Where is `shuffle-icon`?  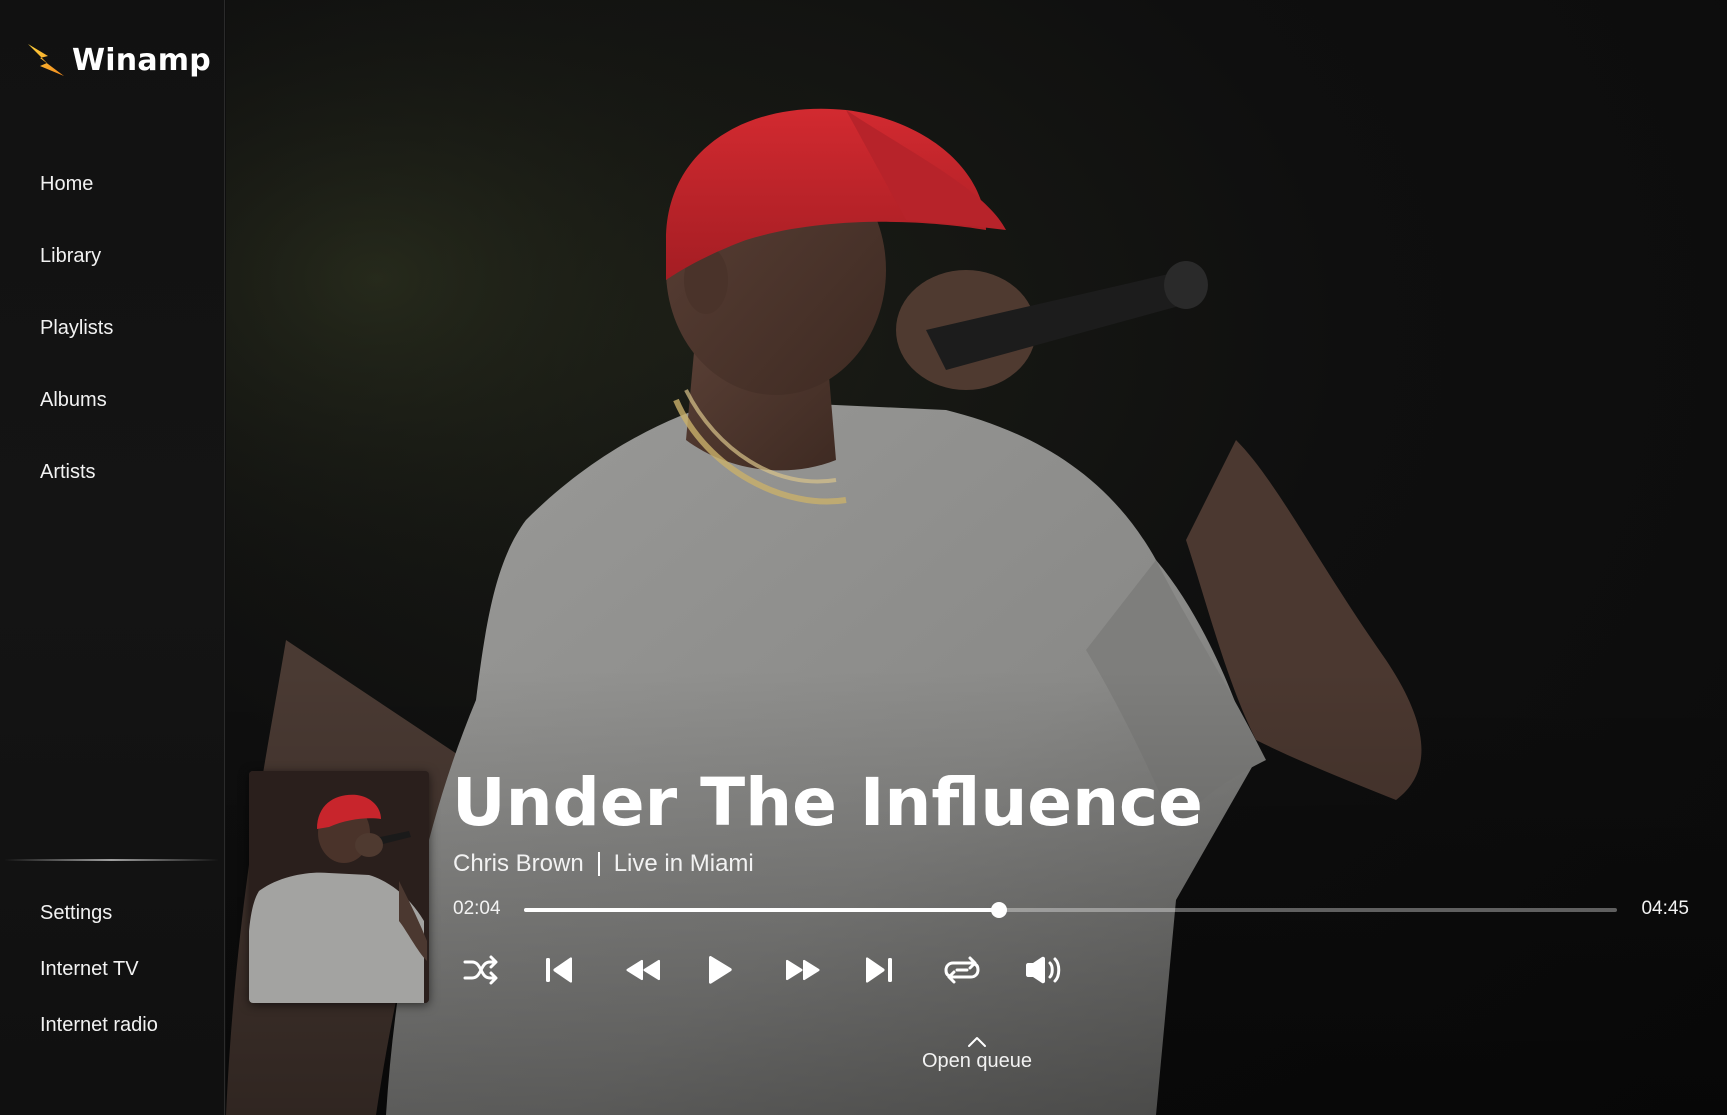 shuffle-icon is located at coordinates (480, 970).